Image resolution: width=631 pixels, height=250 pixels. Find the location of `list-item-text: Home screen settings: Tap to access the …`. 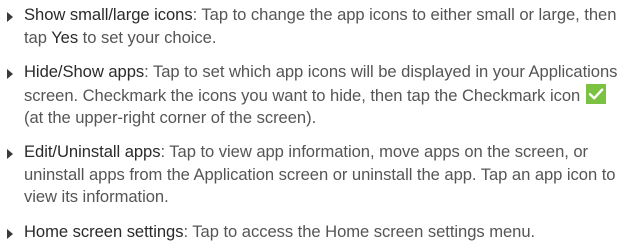

list-item-text: Home screen settings: Tap to access the … is located at coordinates (326, 232).